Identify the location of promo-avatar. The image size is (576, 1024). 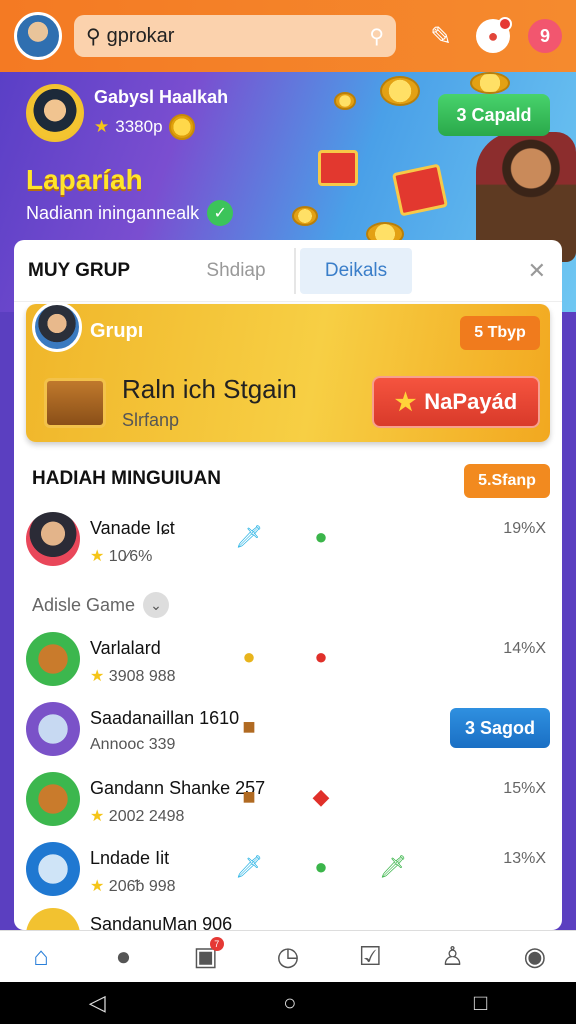
(57, 327).